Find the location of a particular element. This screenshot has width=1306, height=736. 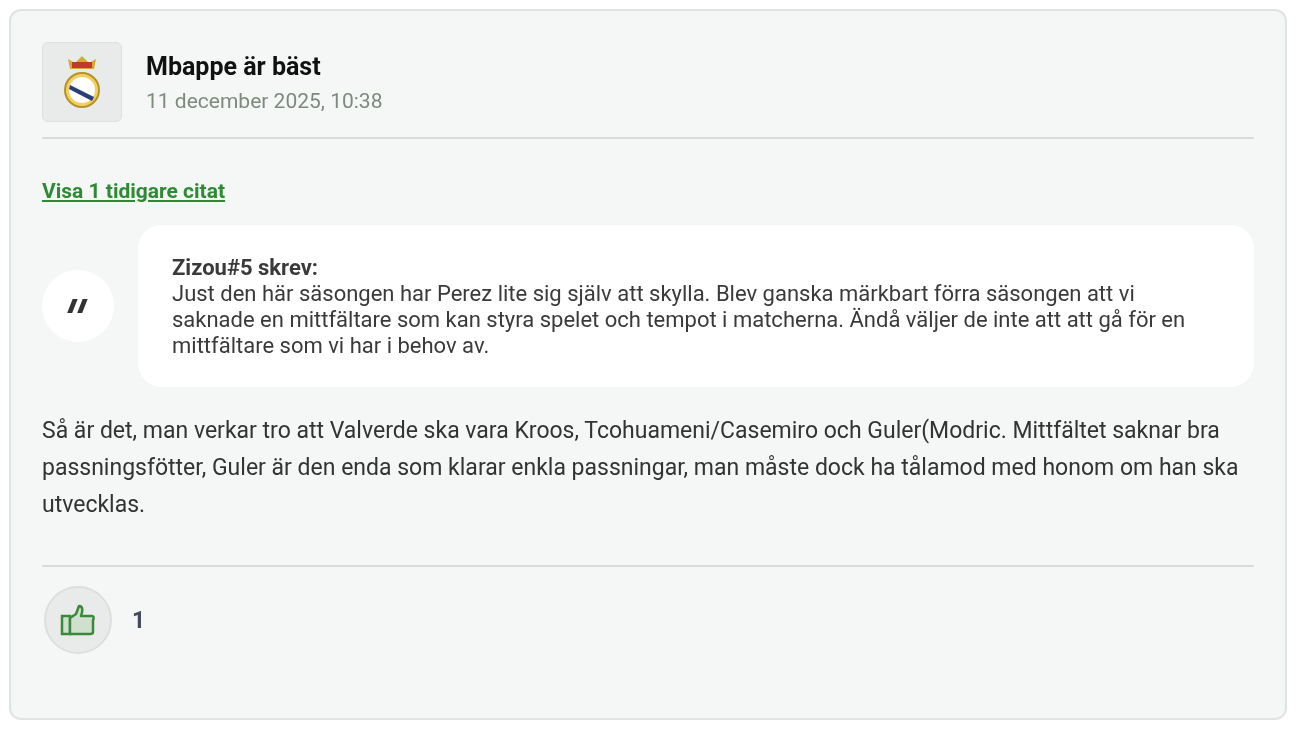

earlier-quotes-link: Visa 1 tidigare citat is located at coordinates (134, 191).